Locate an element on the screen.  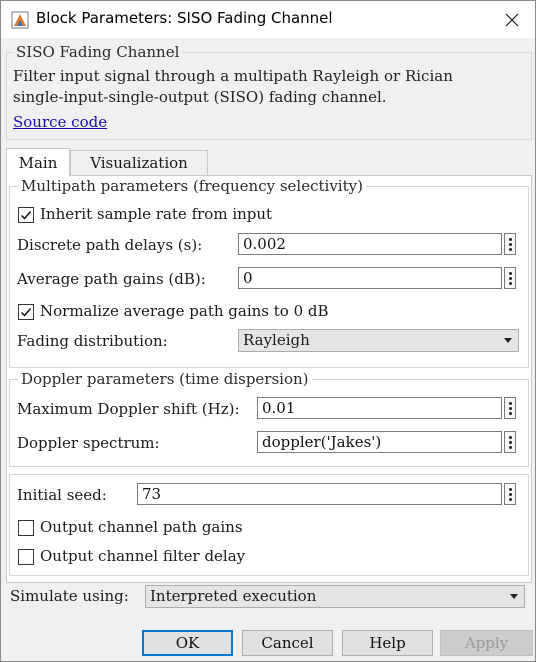
apply-button-label: Apply is located at coordinates (486, 643).